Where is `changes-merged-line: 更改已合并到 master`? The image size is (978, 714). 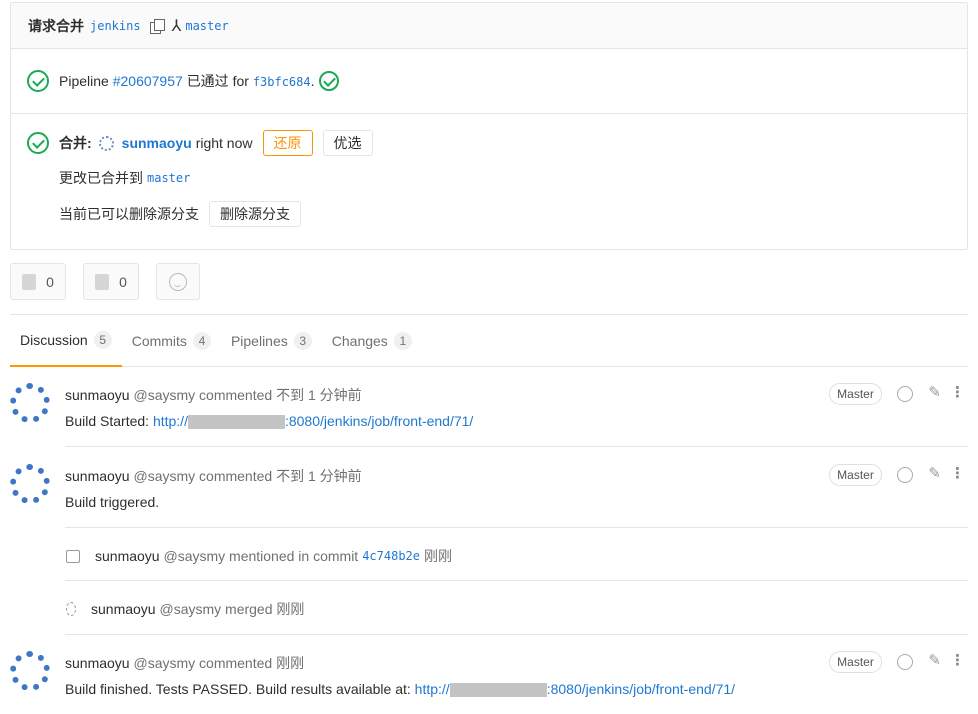 changes-merged-line: 更改已合并到 master is located at coordinates (513, 178).